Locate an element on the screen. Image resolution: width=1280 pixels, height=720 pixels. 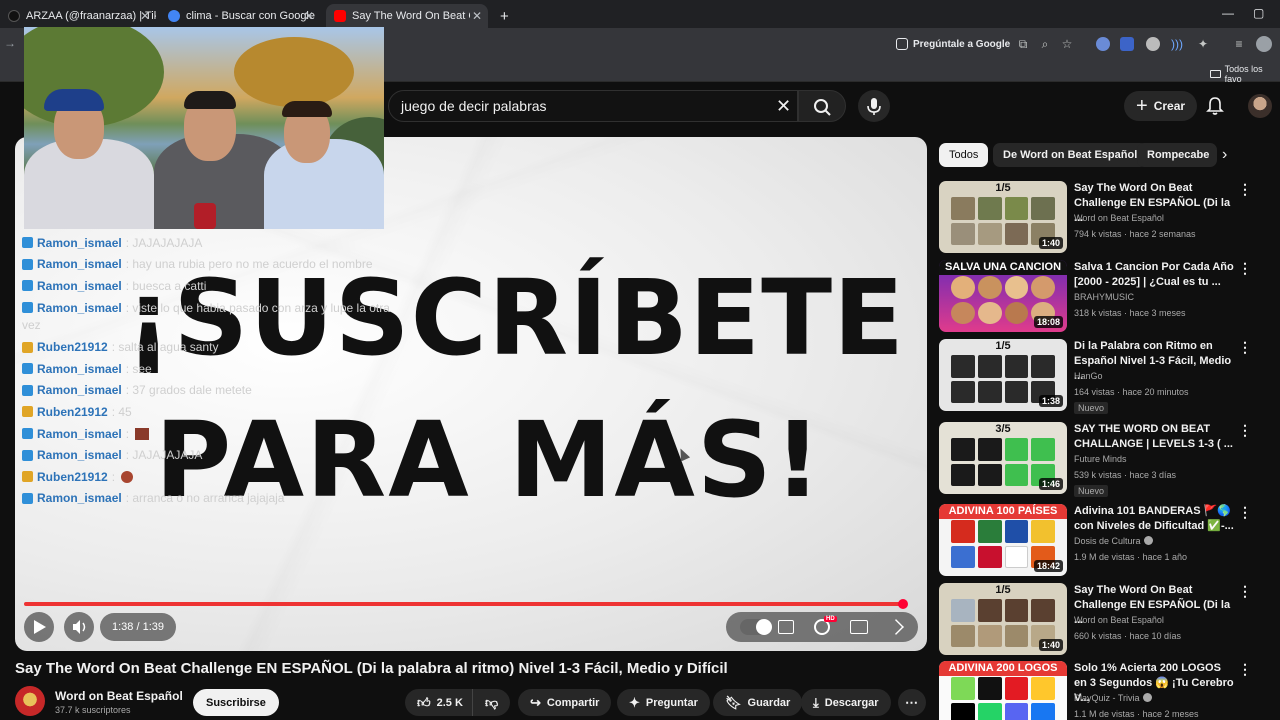
recommendation-channel: BRAHYMUSIC is located at coordinates (1104, 297).